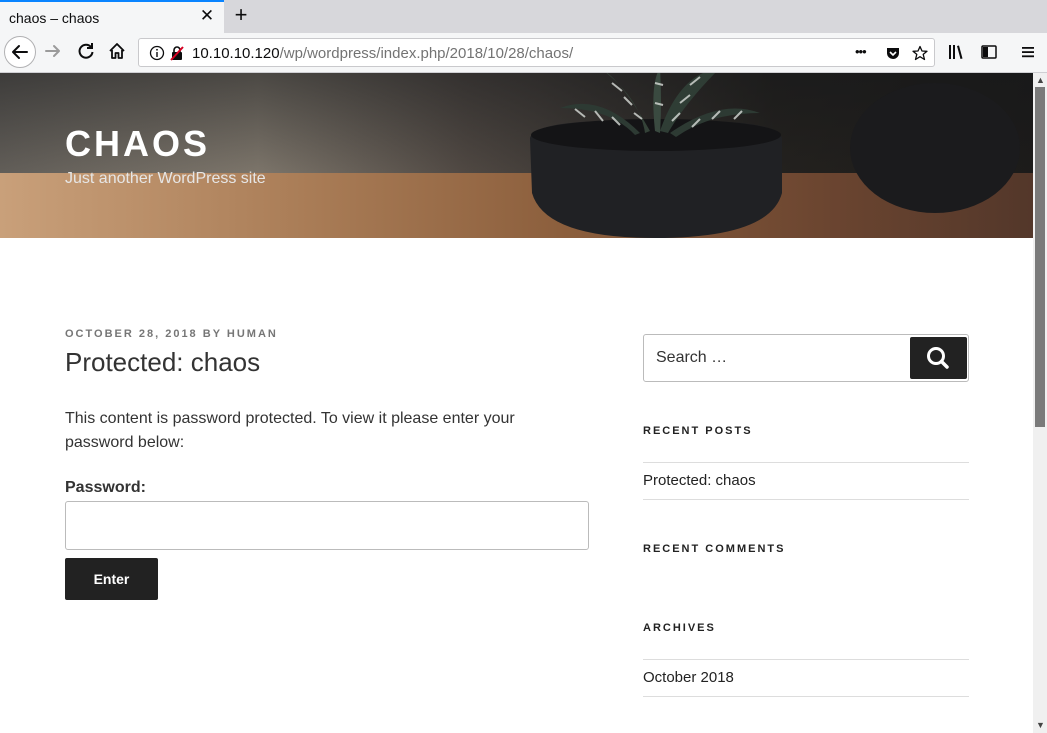 This screenshot has height=733, width=1047. I want to click on page-scrollbar: ▲ ▼, so click(1040, 403).